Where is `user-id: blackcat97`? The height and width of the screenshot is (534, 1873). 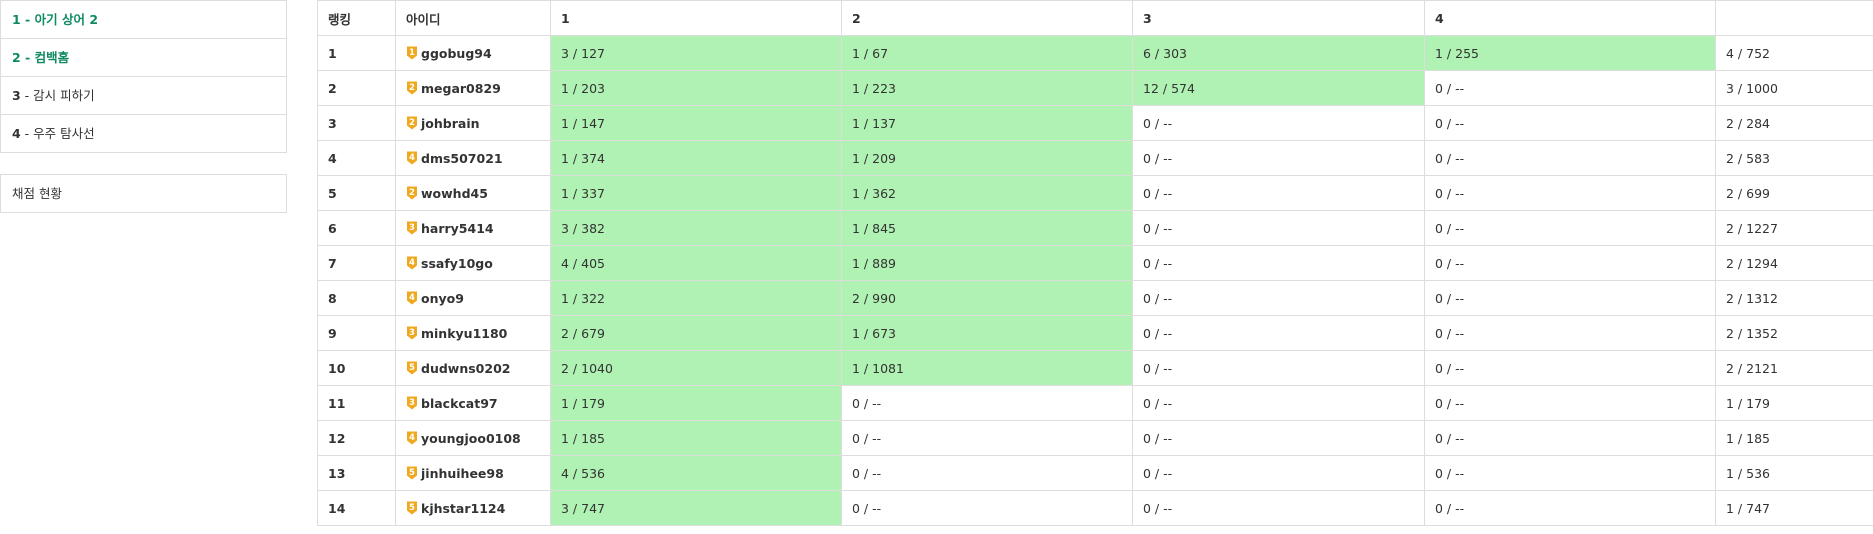
user-id: blackcat97 is located at coordinates (459, 403).